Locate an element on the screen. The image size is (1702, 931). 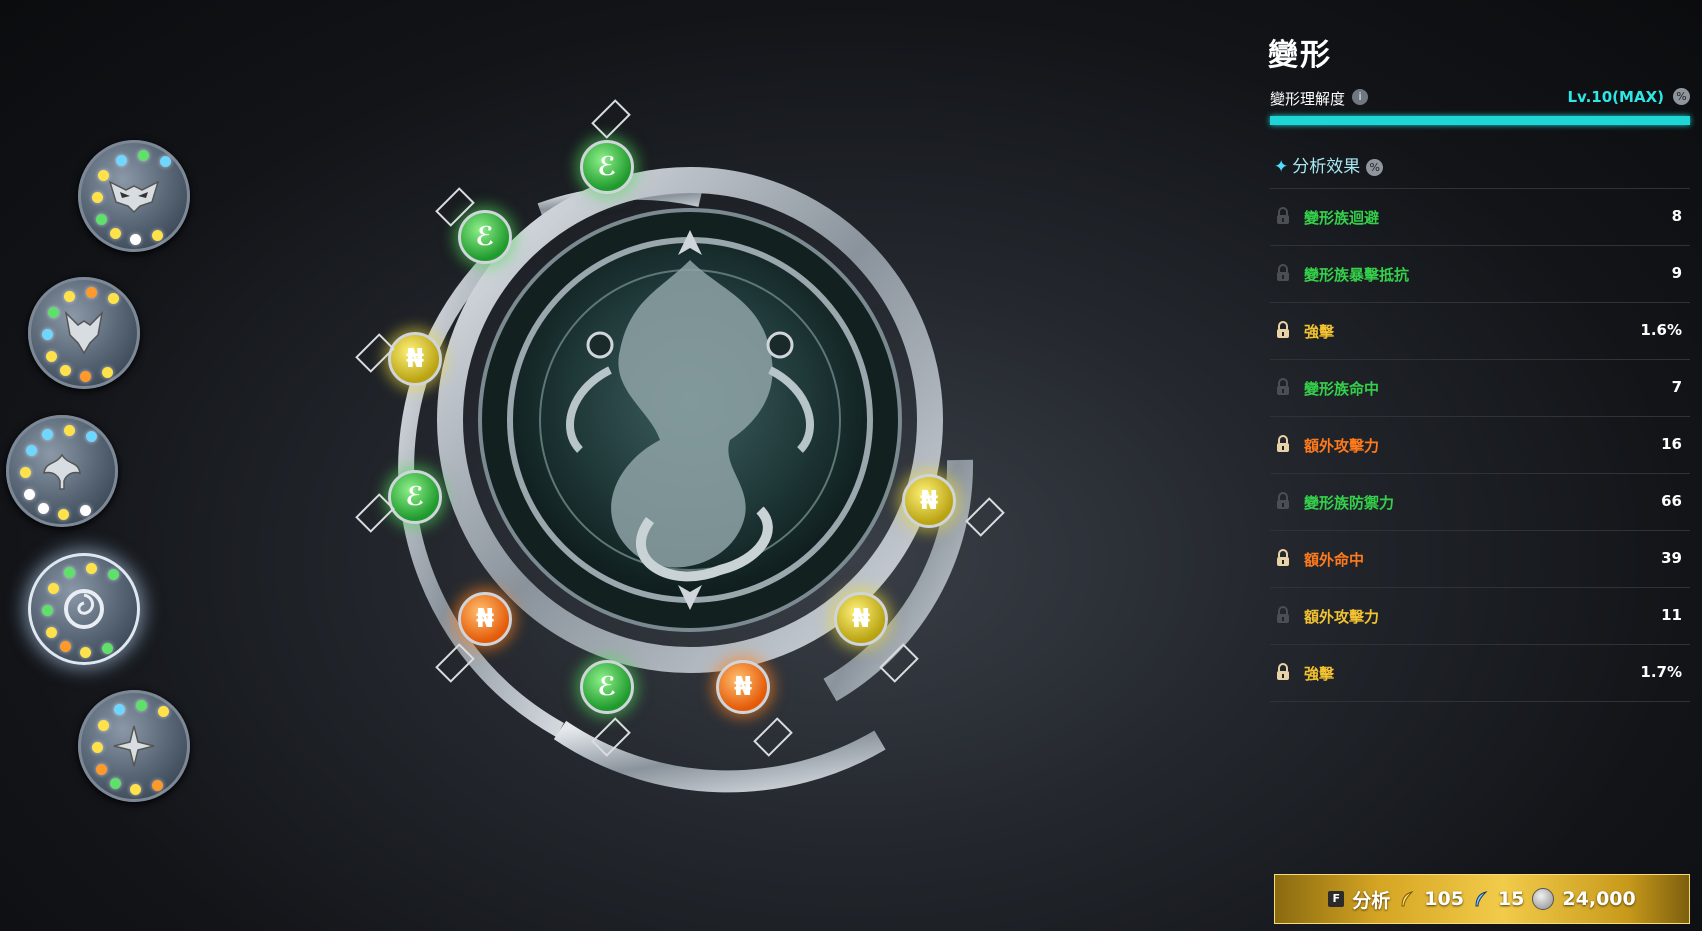
mask-emblem-icon is located at coordinates (134, 196).